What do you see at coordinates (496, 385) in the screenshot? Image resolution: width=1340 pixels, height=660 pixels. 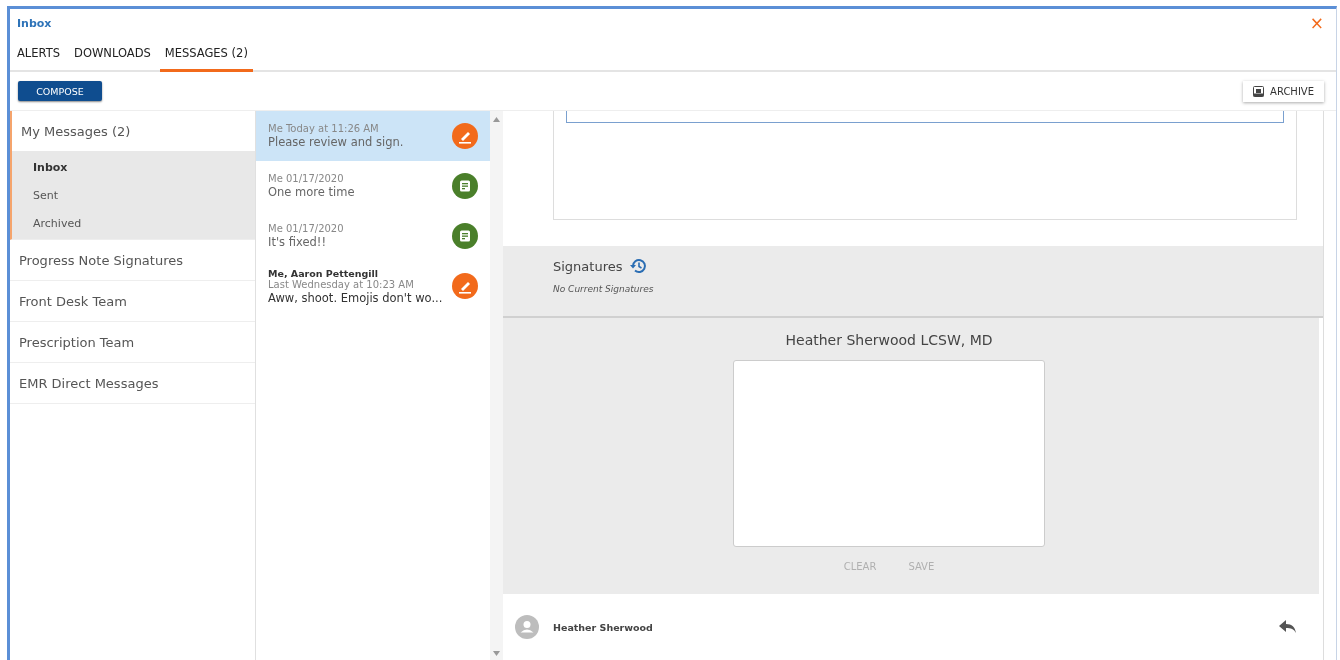 I see `scrollbar` at bounding box center [496, 385].